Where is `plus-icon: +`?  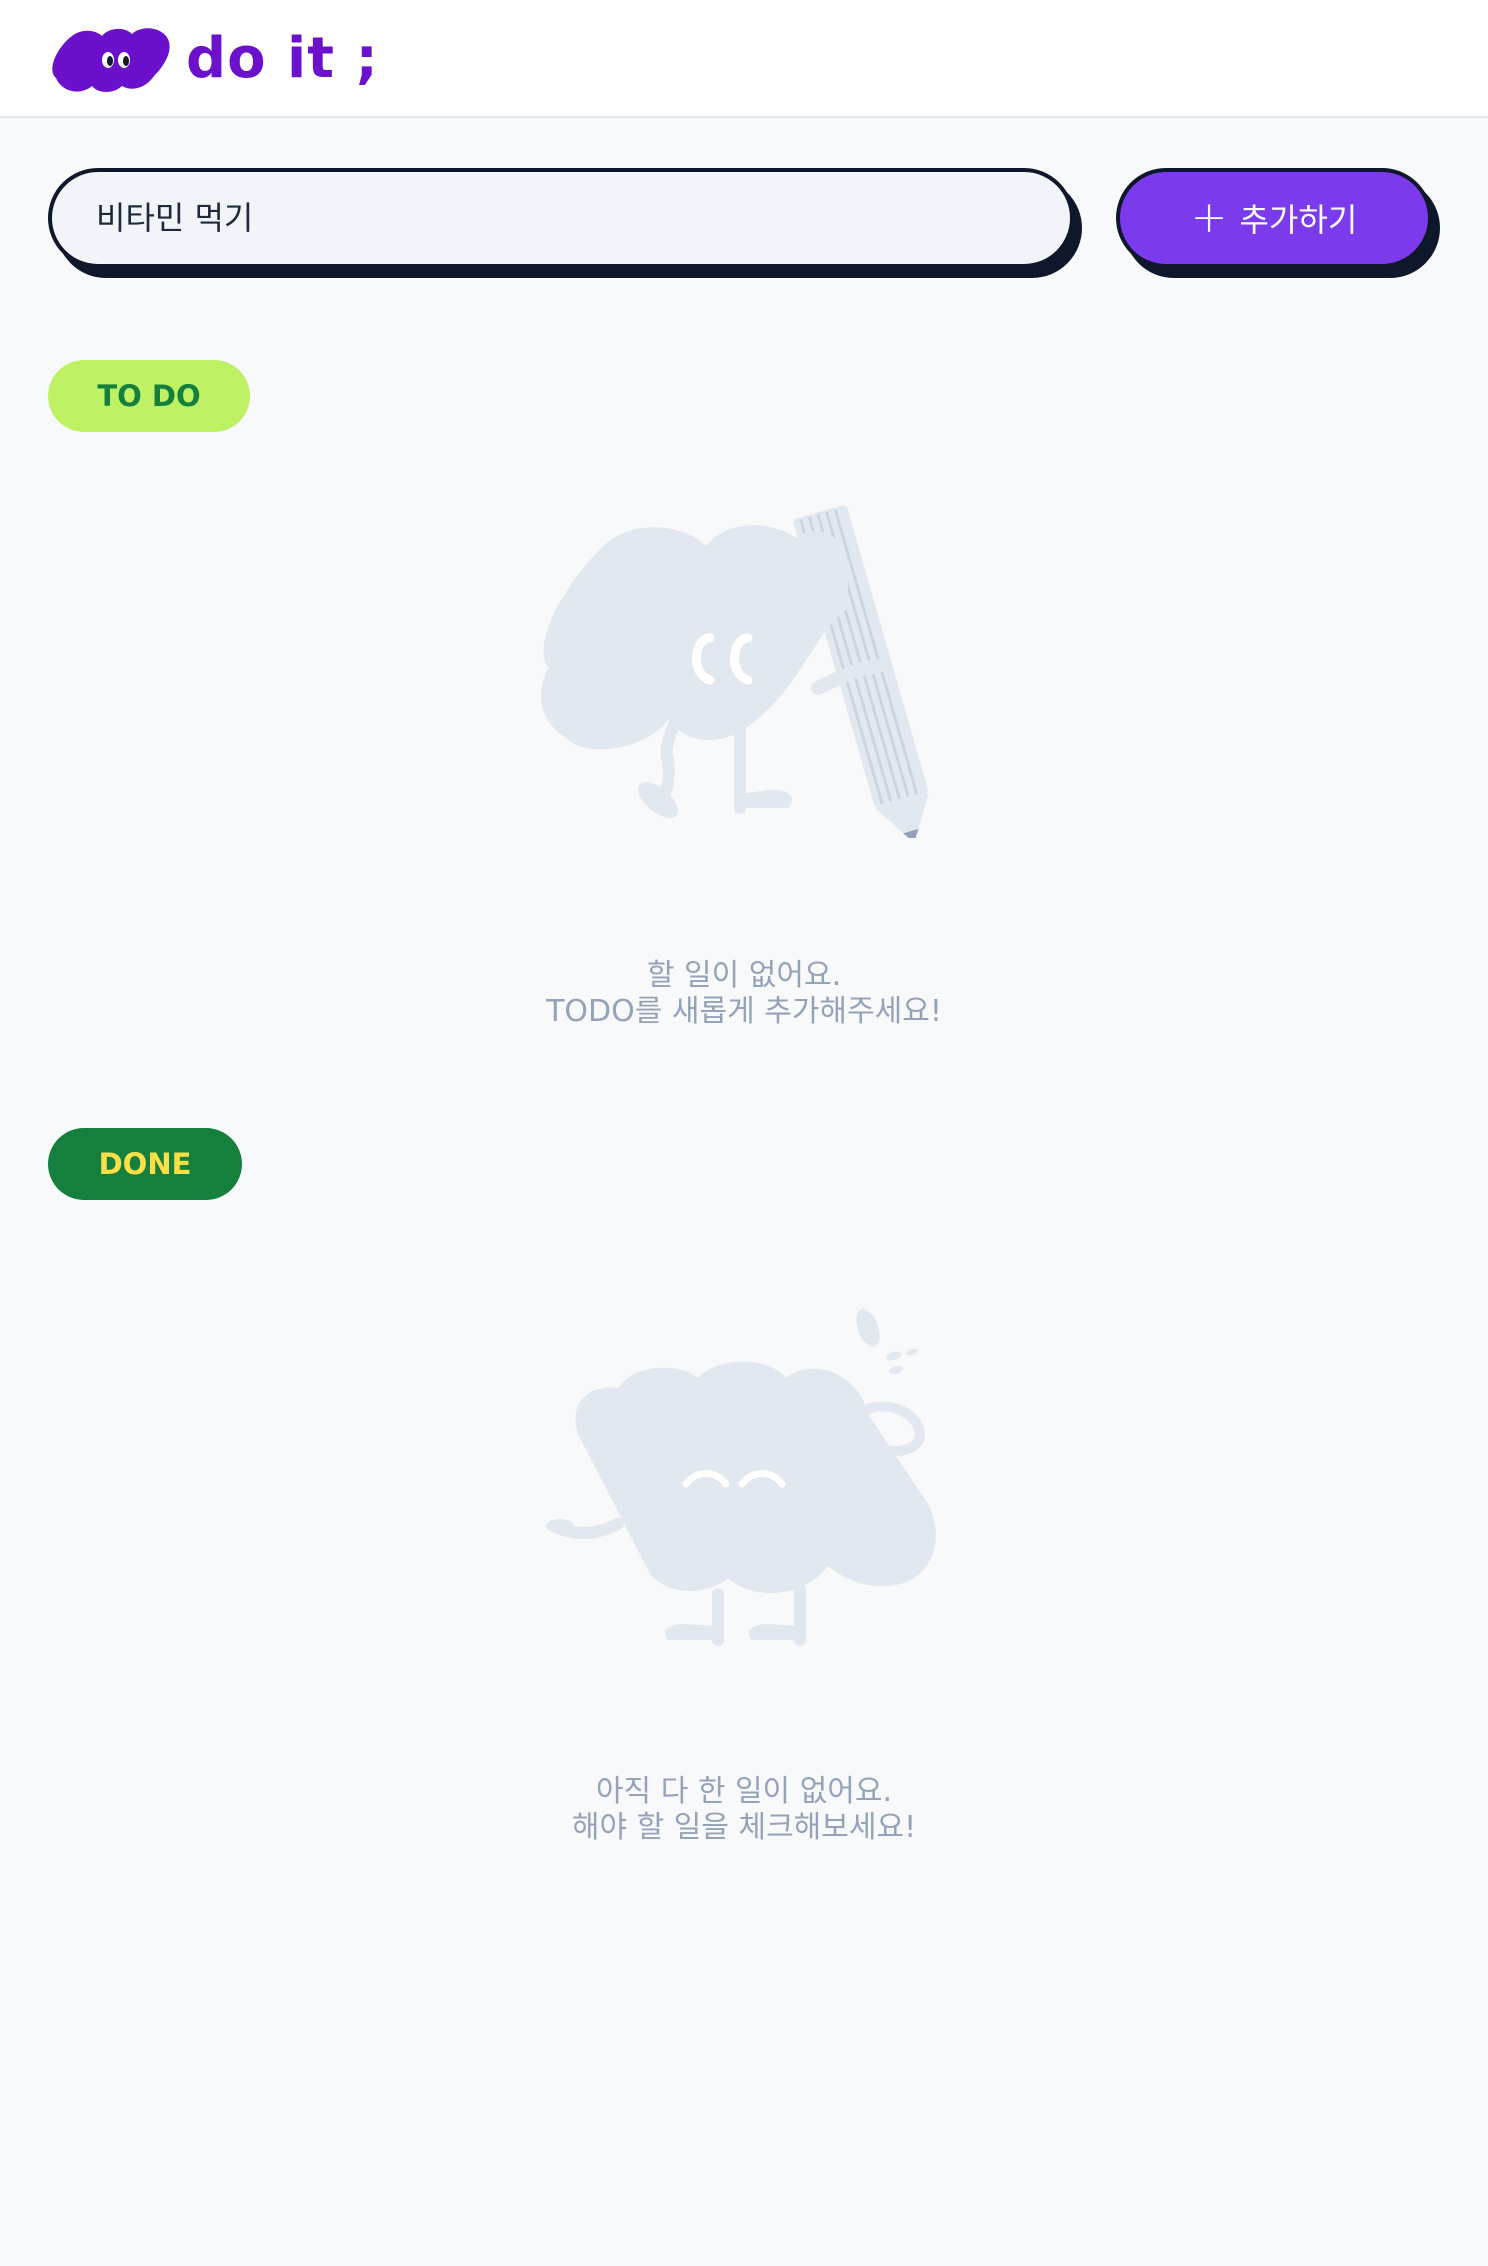
plus-icon: + is located at coordinates (1209, 217).